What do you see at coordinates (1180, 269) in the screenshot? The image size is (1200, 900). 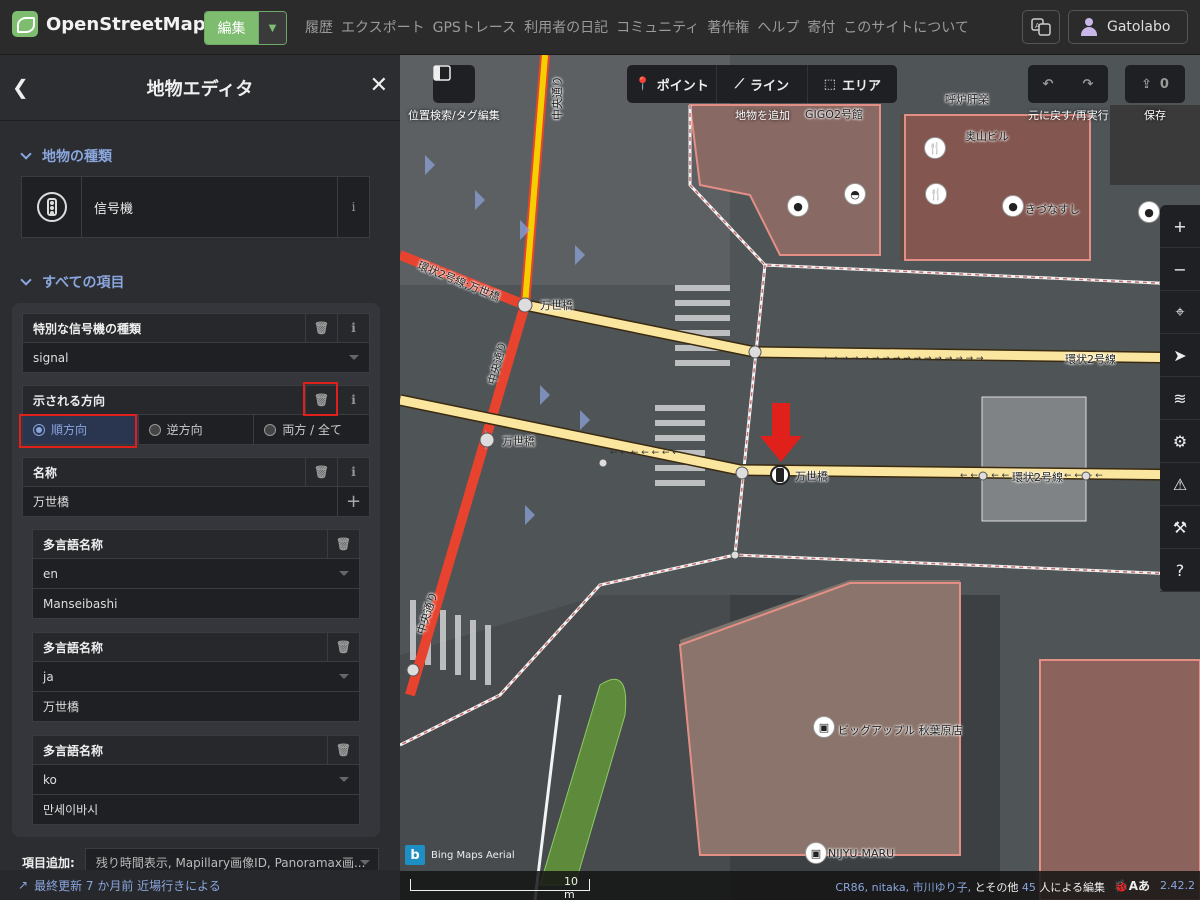 I see `zoom-out-icon: −` at bounding box center [1180, 269].